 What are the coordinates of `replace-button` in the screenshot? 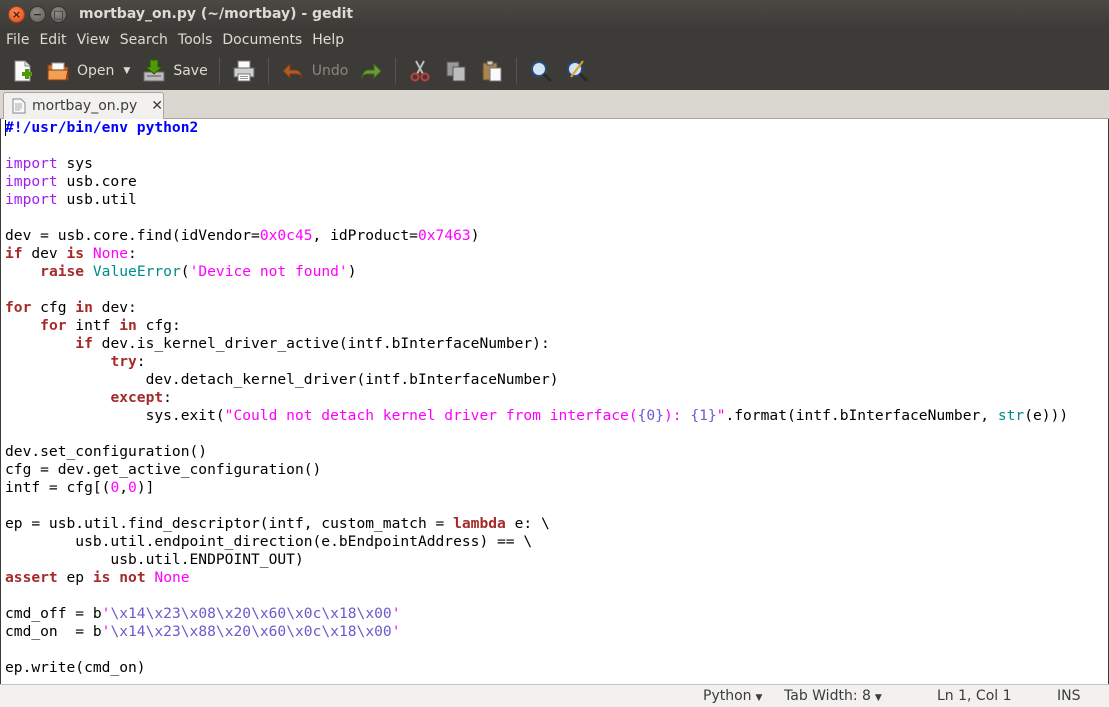 It's located at (577, 71).